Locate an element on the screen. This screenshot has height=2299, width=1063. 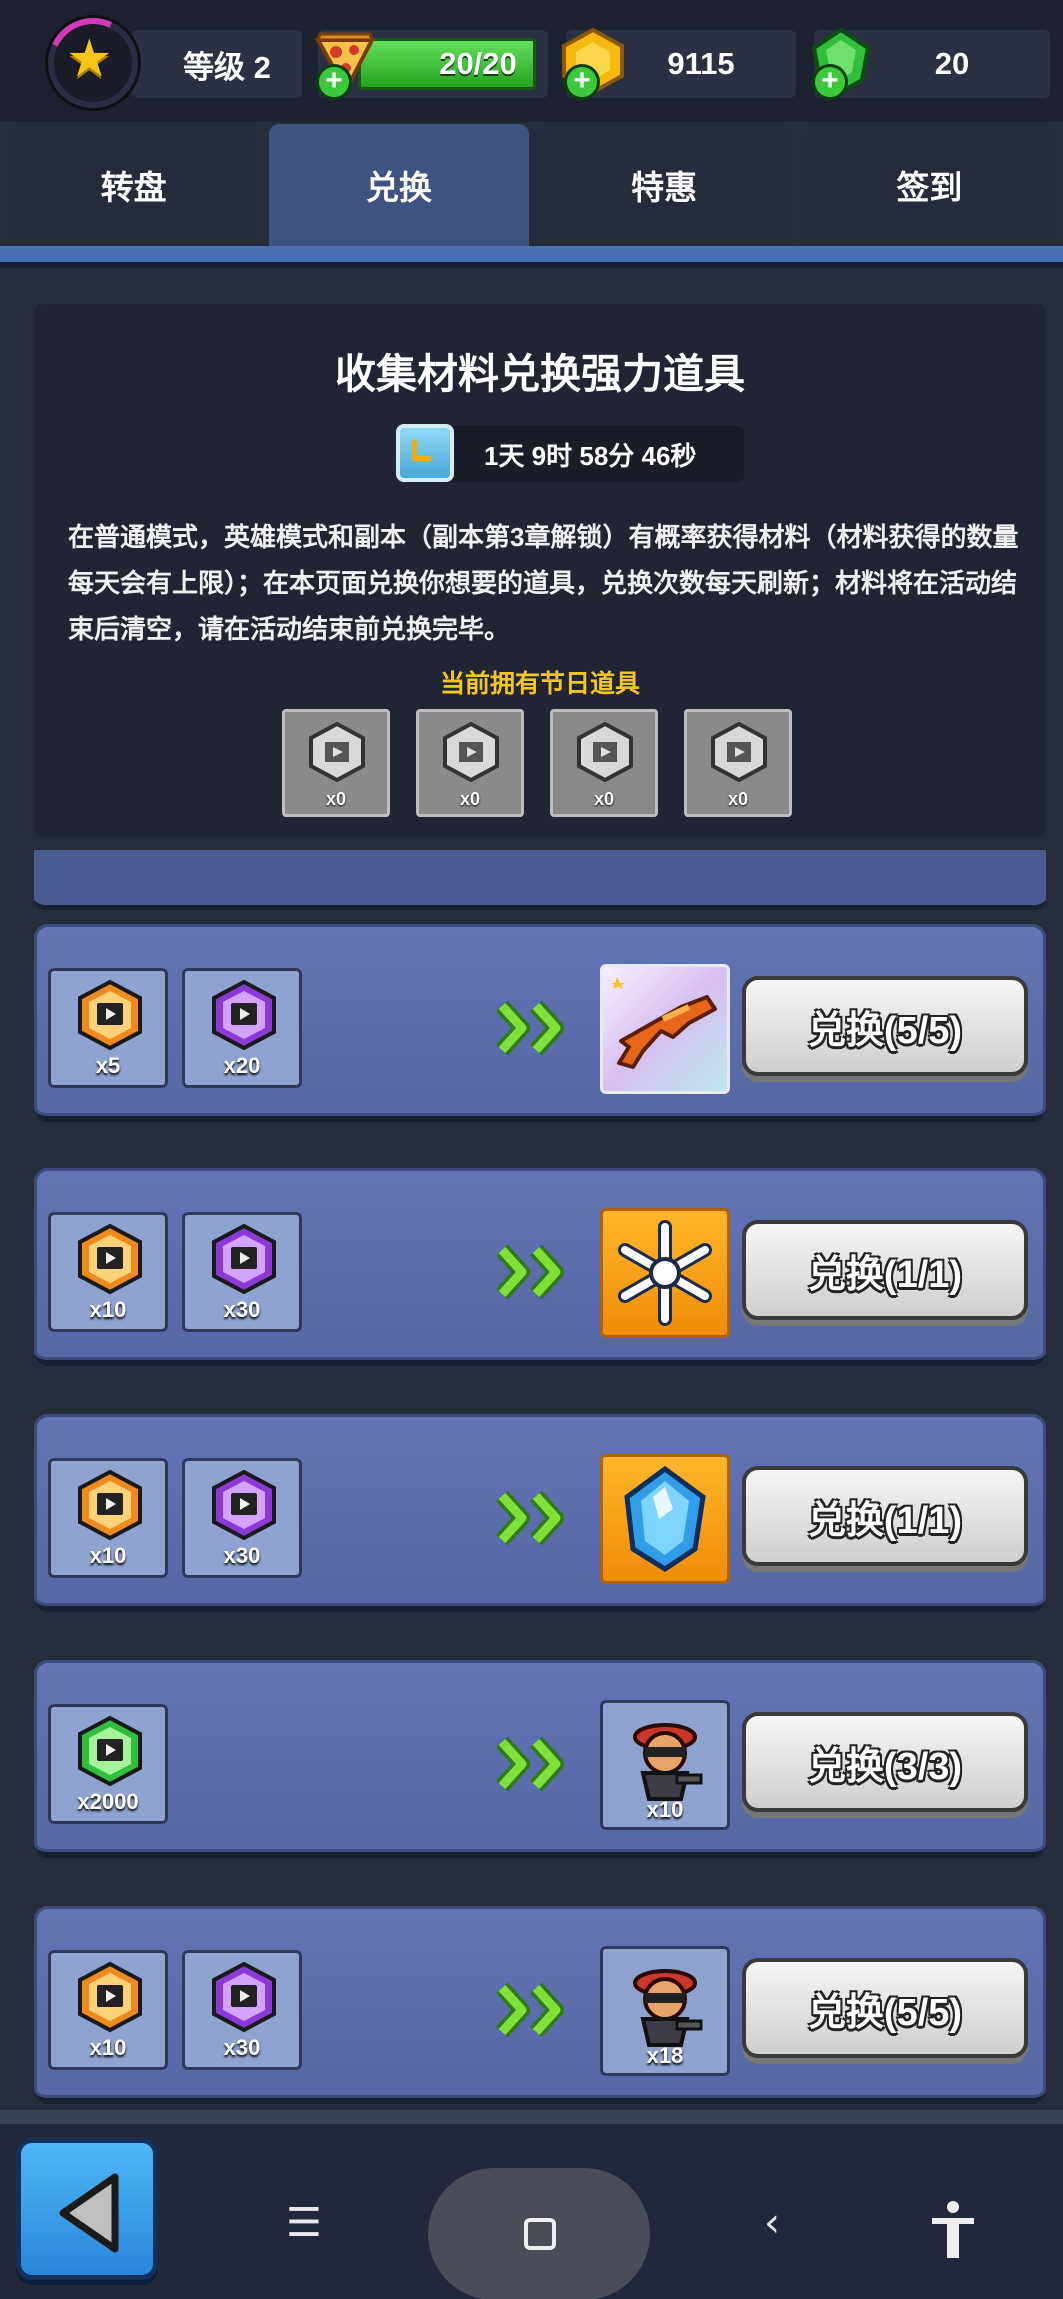
timer-text: 1天 9时 58分 46秒 is located at coordinates (590, 455).